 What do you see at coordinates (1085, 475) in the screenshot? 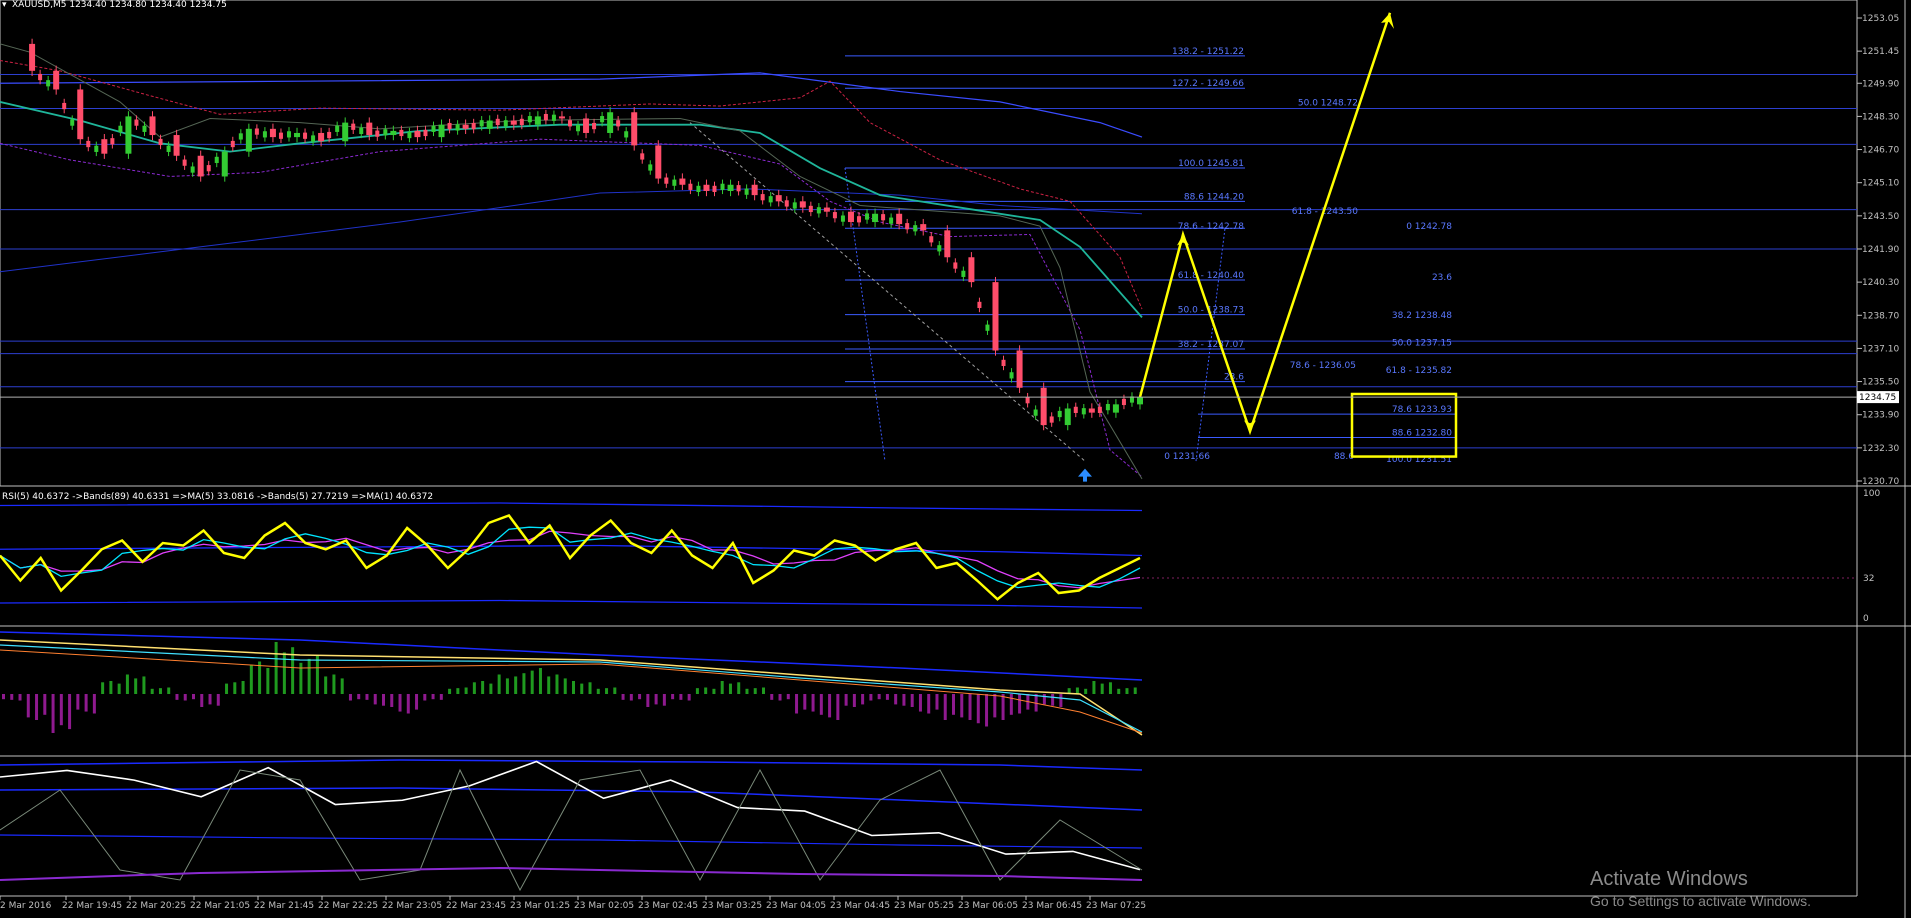
I see `buy-arrow-icon` at bounding box center [1085, 475].